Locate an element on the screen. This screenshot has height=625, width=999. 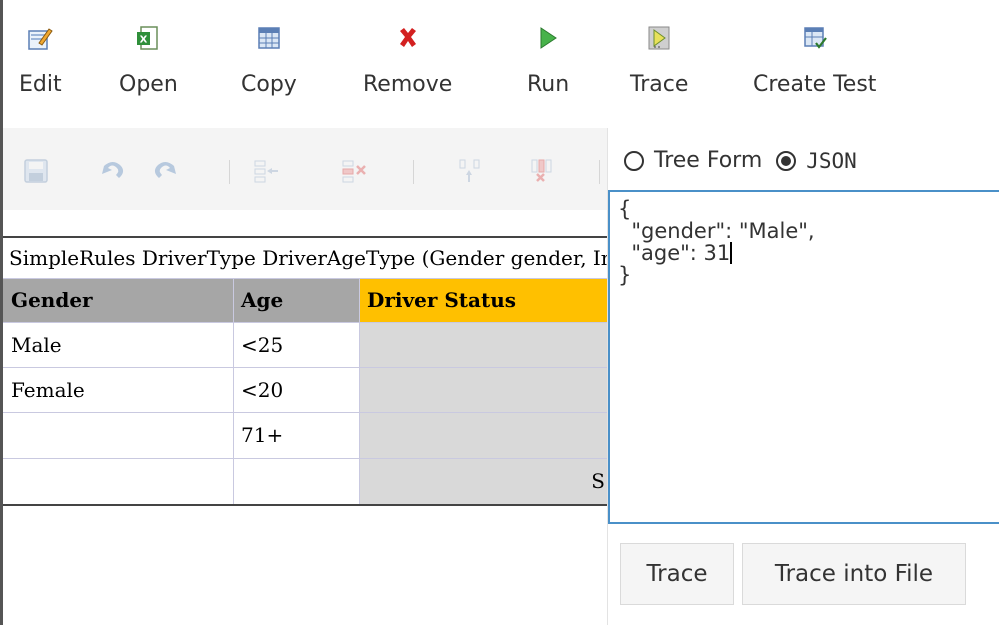
table-cell: Male is located at coordinates (118, 344).